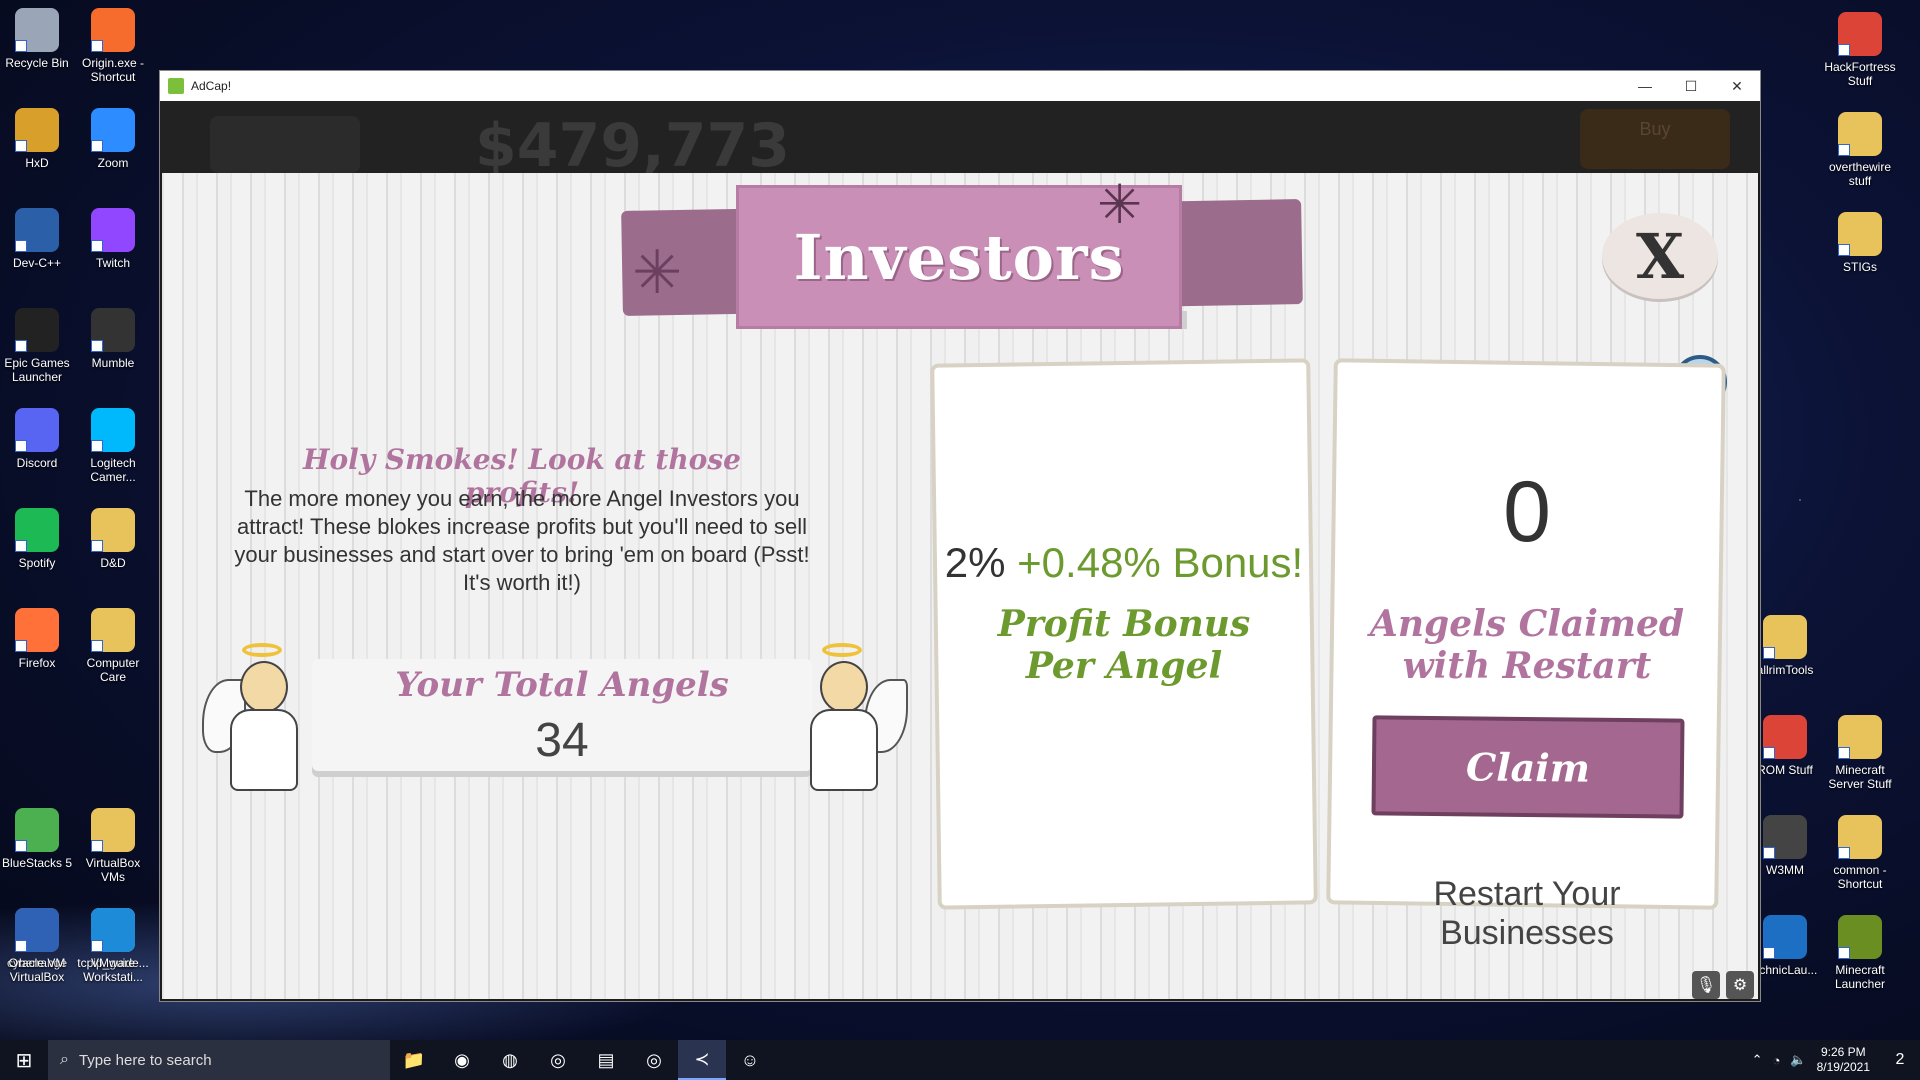 This screenshot has height=1080, width=1920. Describe the element at coordinates (414, 1060) in the screenshot. I see `taskbar-app-file-explorer-icon: 📁` at that location.